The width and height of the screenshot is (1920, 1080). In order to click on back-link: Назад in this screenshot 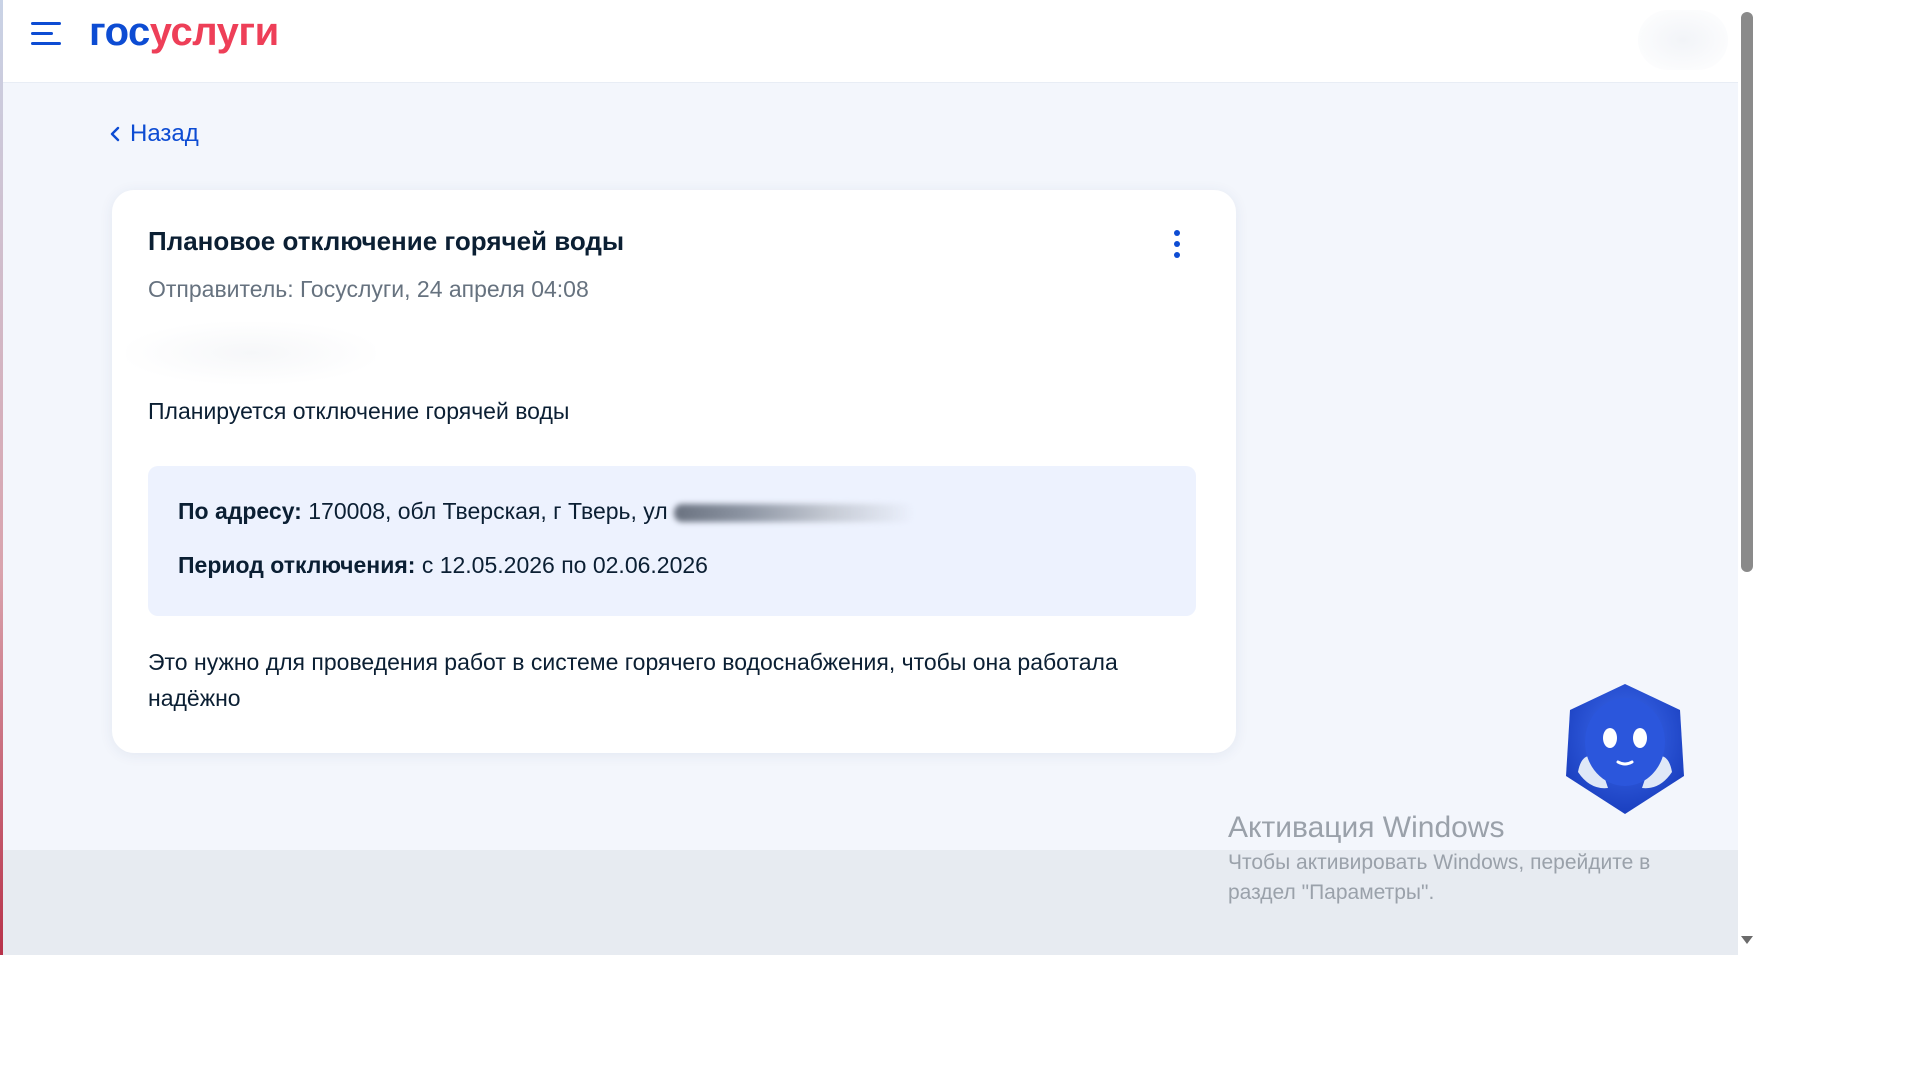, I will do `click(154, 134)`.